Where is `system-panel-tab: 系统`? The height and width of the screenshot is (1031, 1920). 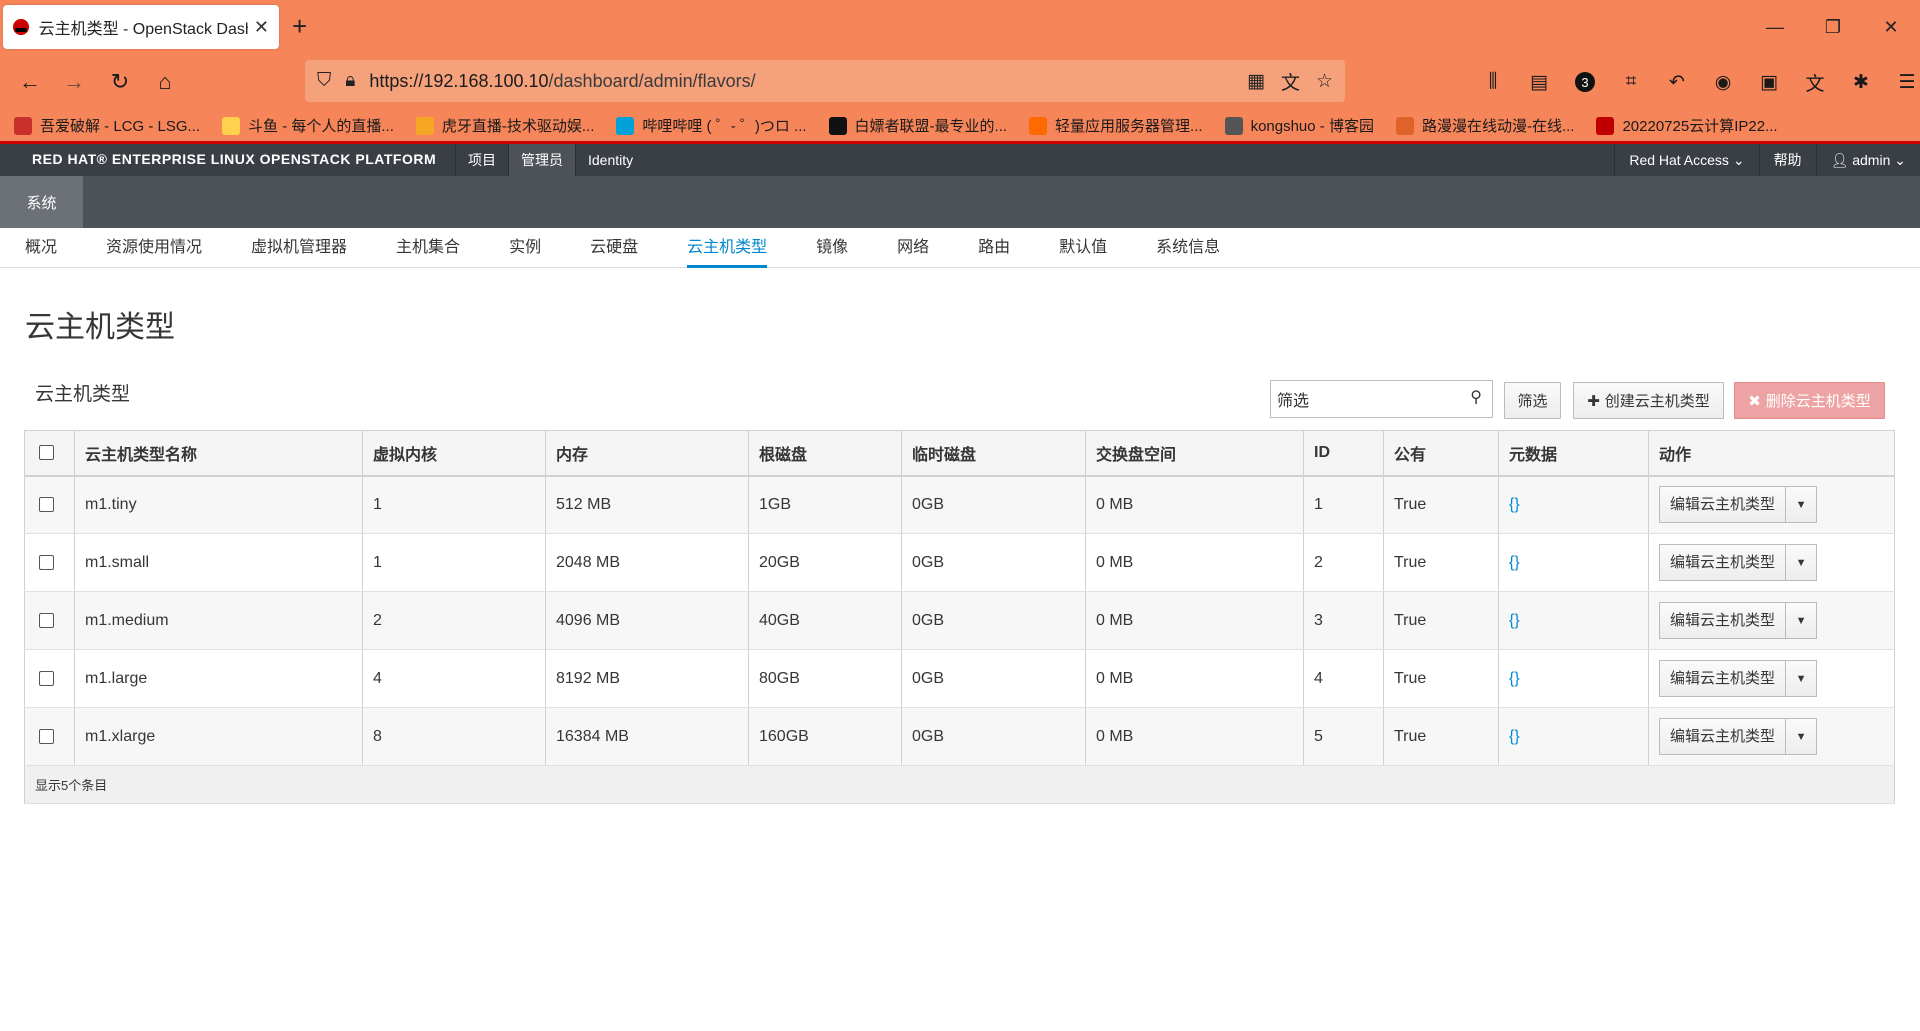
system-panel-tab: 系统 is located at coordinates (41, 202).